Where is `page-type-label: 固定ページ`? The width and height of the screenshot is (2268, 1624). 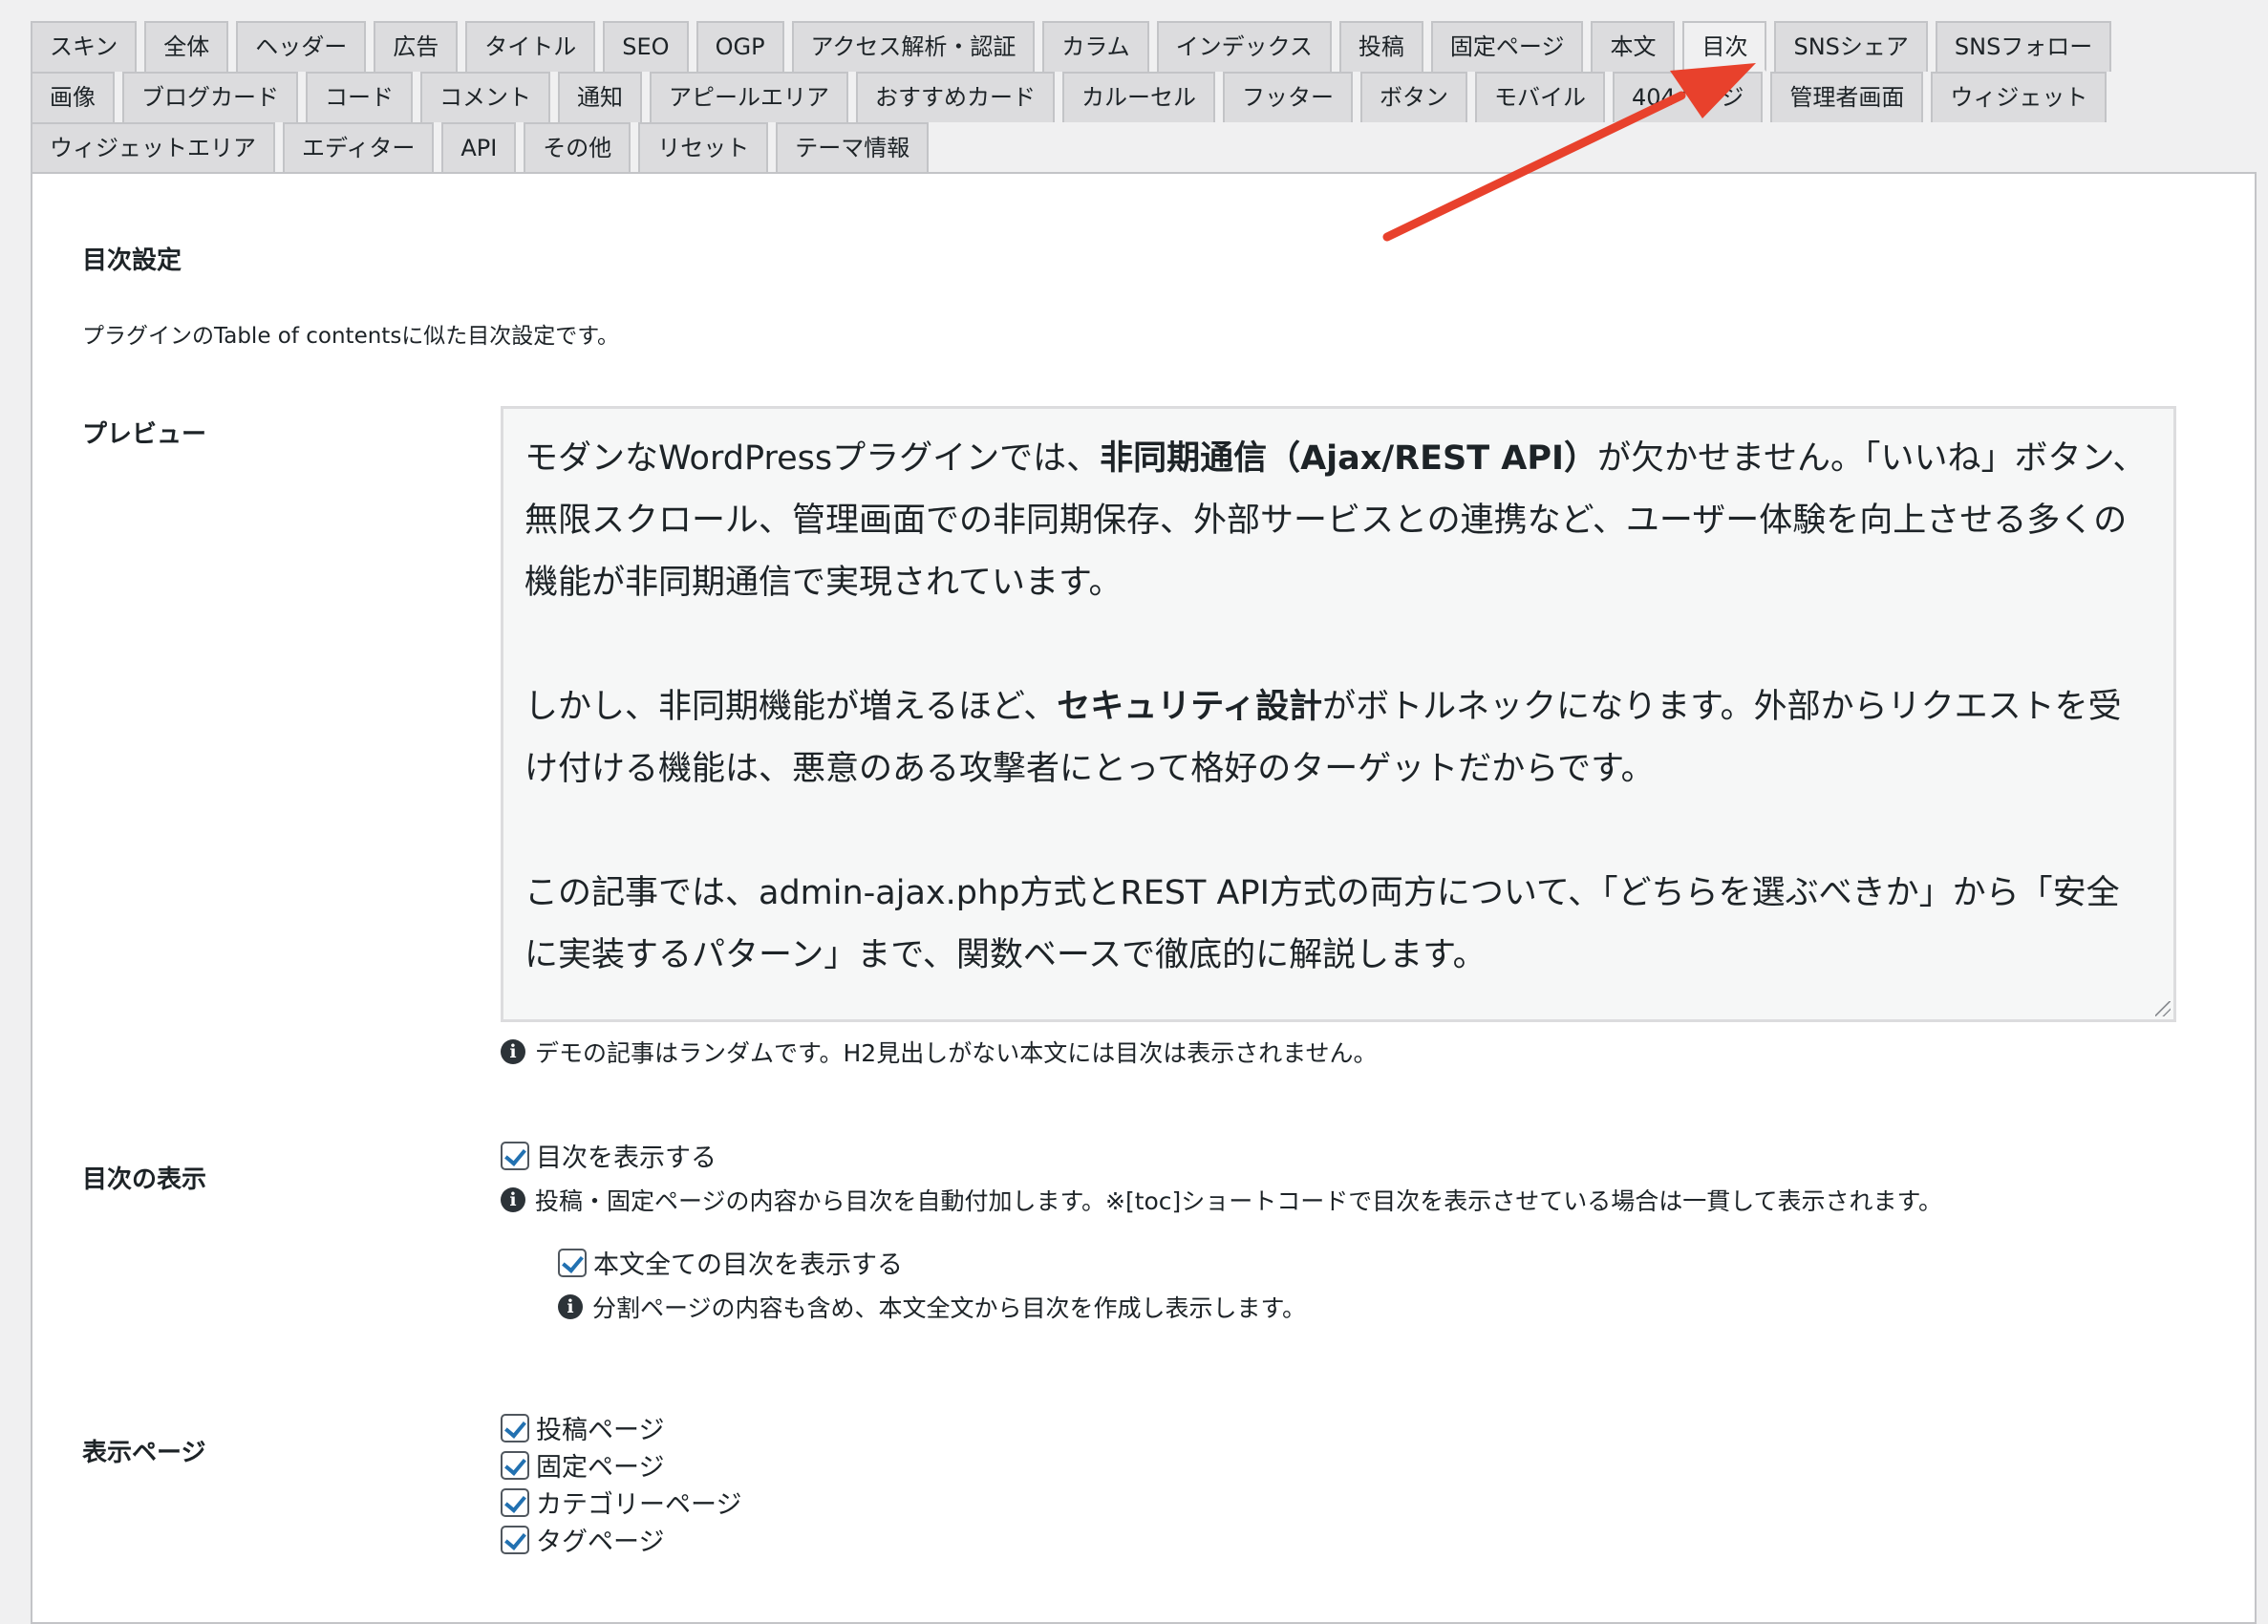 page-type-label: 固定ページ is located at coordinates (601, 1468).